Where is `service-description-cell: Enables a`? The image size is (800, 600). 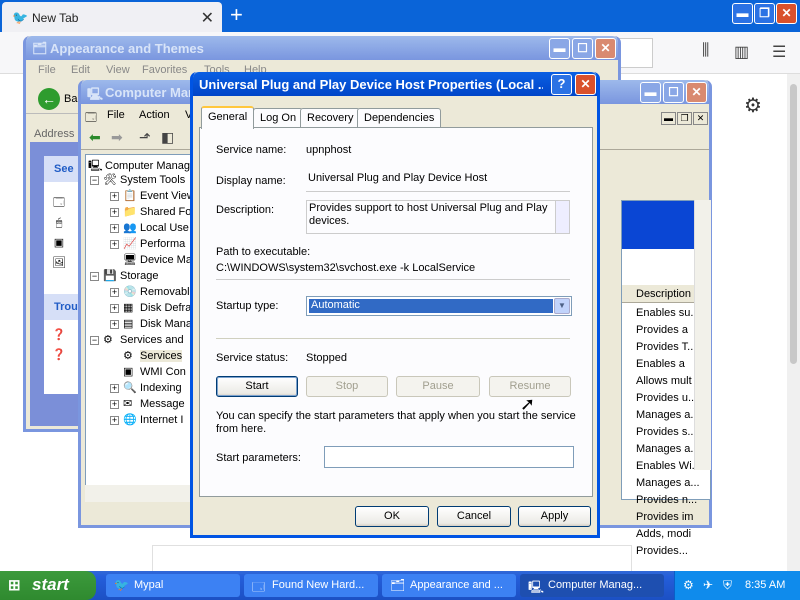 service-description-cell: Enables a is located at coordinates (660, 364).